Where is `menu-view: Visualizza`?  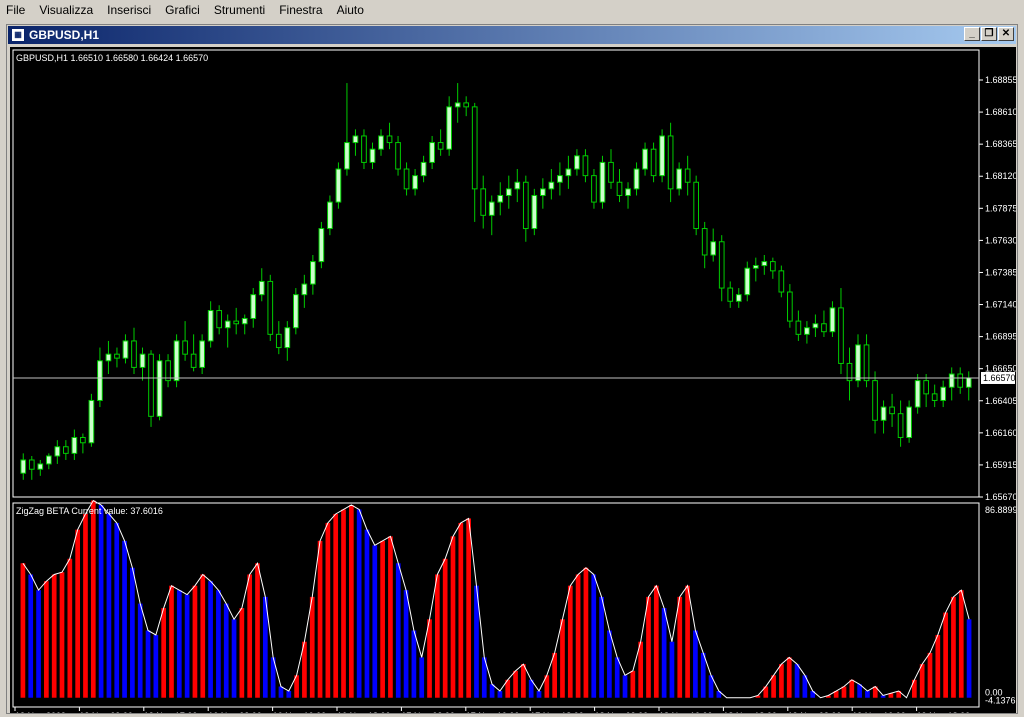
menu-view: Visualizza is located at coordinates (67, 10).